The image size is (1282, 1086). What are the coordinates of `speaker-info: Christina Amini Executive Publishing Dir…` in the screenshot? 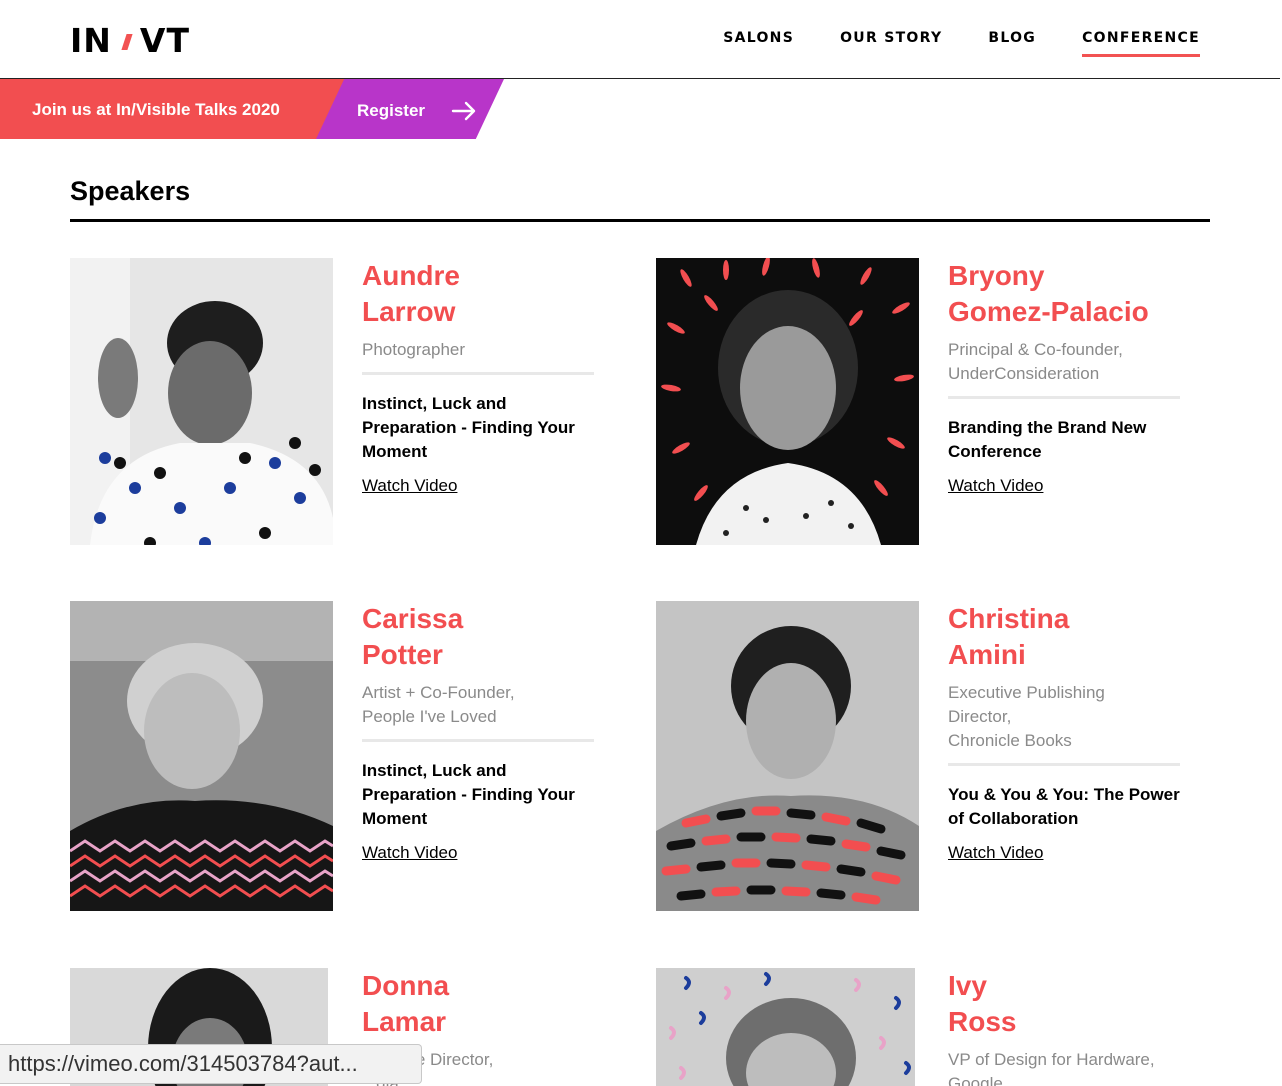 It's located at (1064, 732).